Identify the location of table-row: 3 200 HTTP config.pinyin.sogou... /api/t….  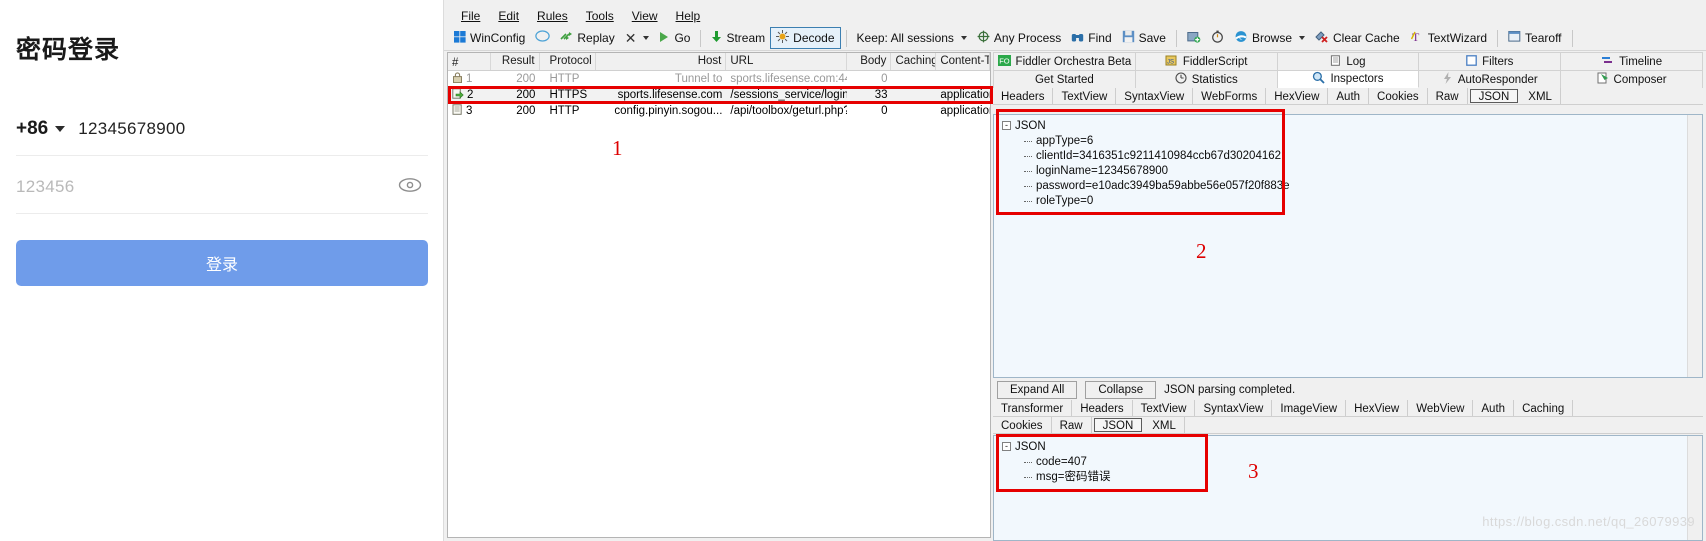
(719, 111).